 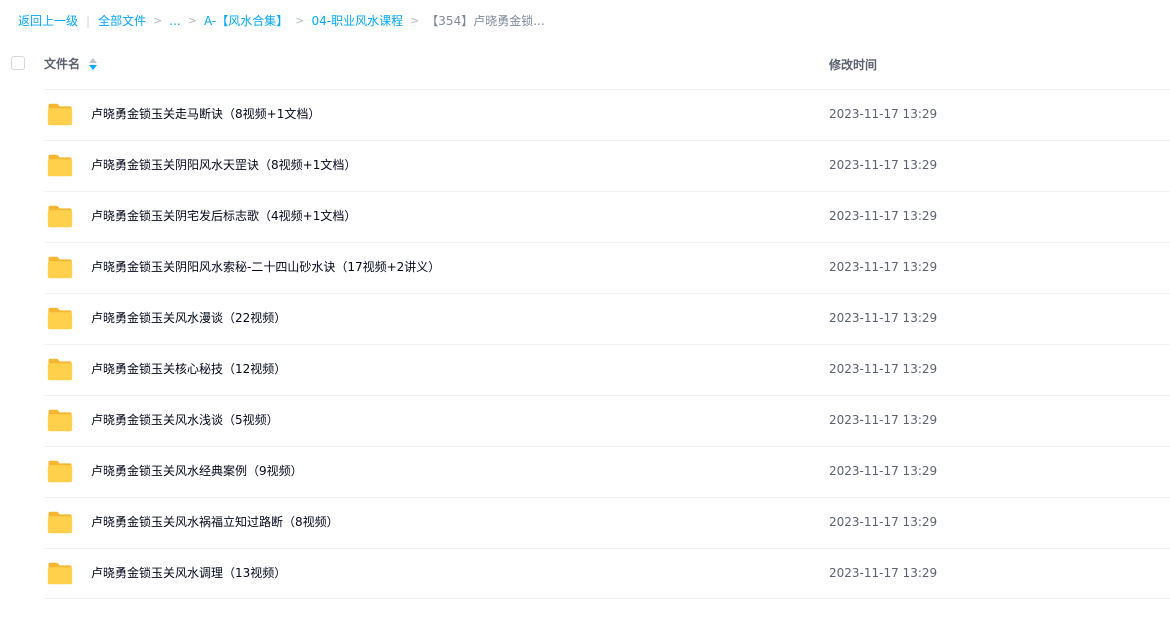 What do you see at coordinates (585, 114) in the screenshot?
I see `table-row: 卢晓勇金锁玉关走马断诀（8视频+1文档） 2023-11-17 13:29` at bounding box center [585, 114].